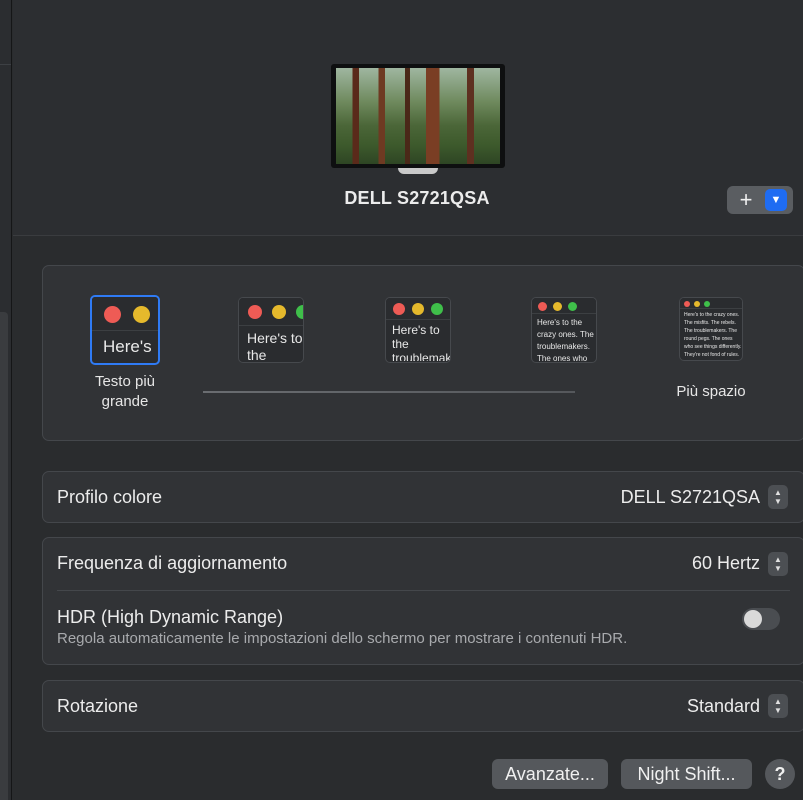 Image resolution: width=803 pixels, height=800 pixels. What do you see at coordinates (98, 706) in the screenshot?
I see `rotation-label: Rotazione` at bounding box center [98, 706].